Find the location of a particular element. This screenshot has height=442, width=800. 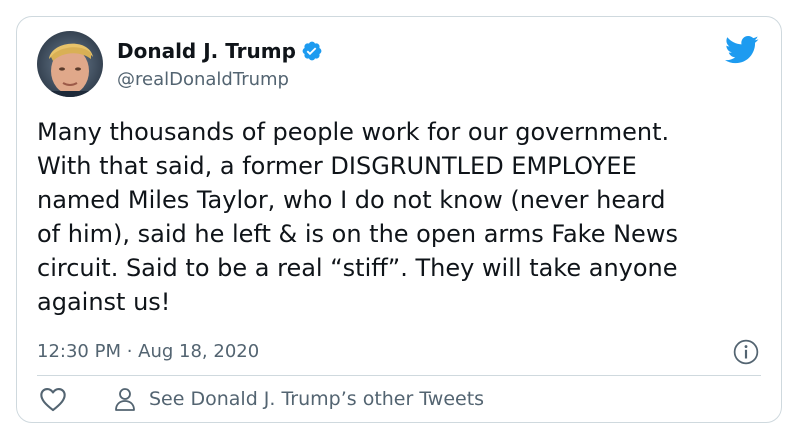

verified-badge-icon is located at coordinates (312, 51).